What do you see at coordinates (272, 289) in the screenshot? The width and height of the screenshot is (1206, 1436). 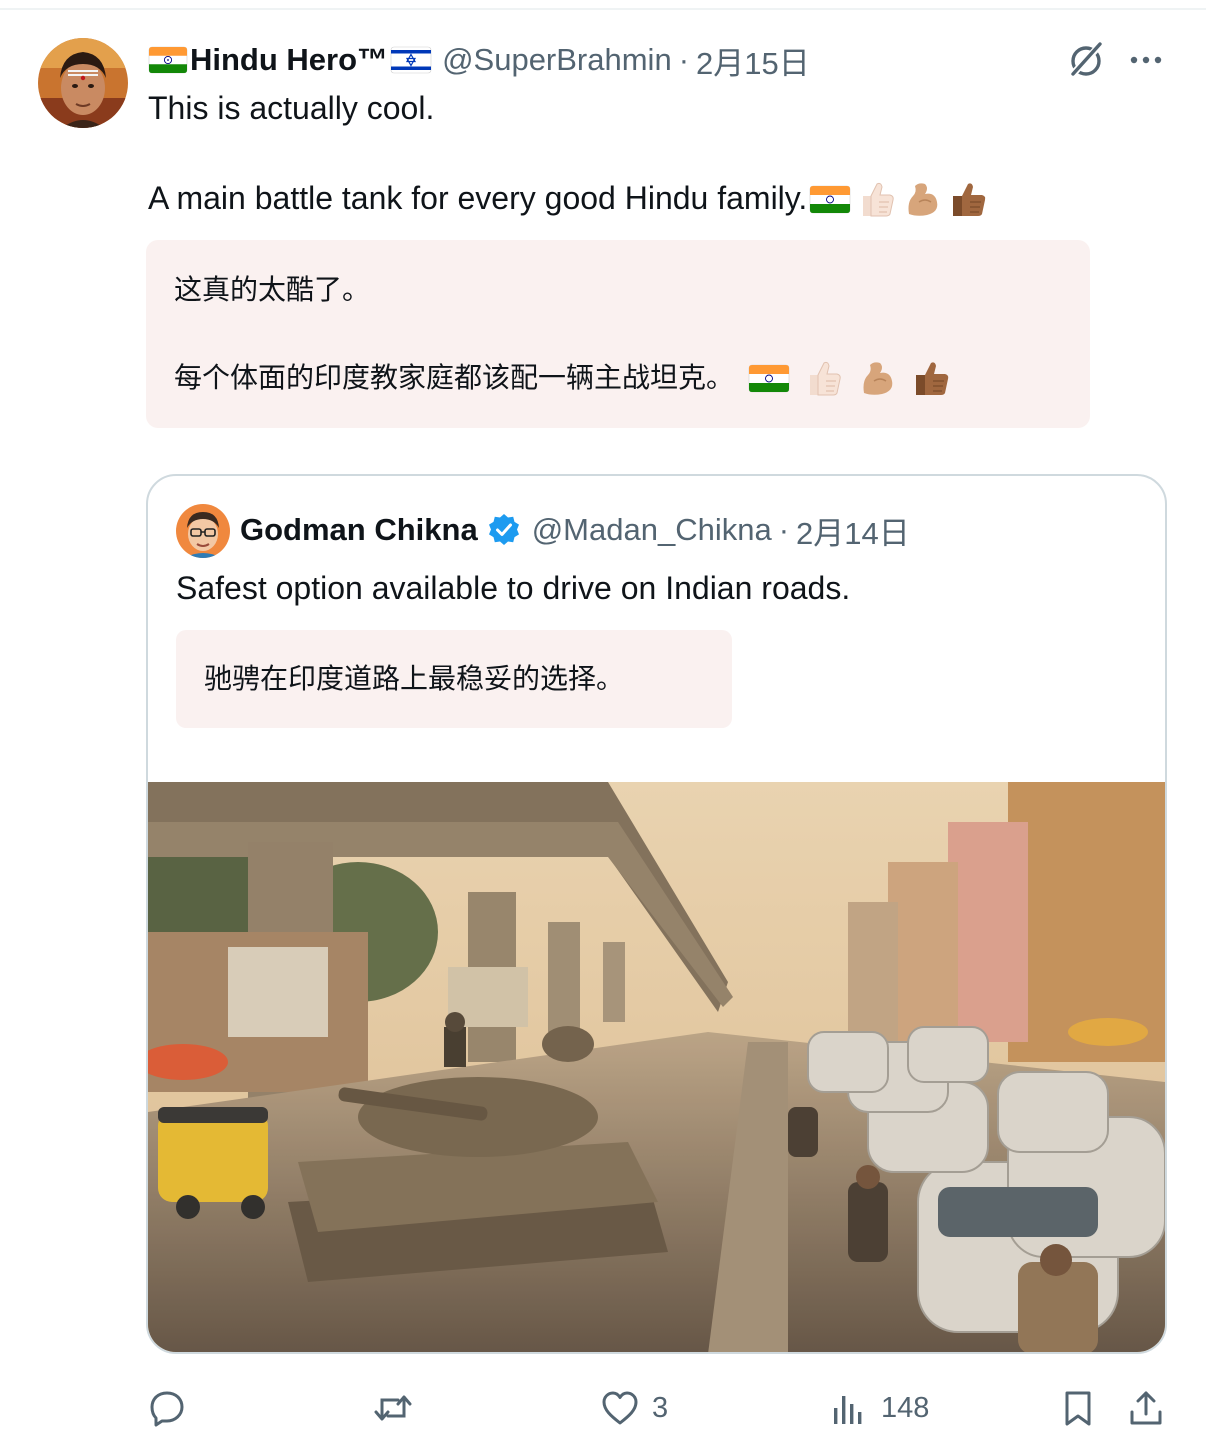 I see `translation-line-1: 这真的太酷了。` at bounding box center [272, 289].